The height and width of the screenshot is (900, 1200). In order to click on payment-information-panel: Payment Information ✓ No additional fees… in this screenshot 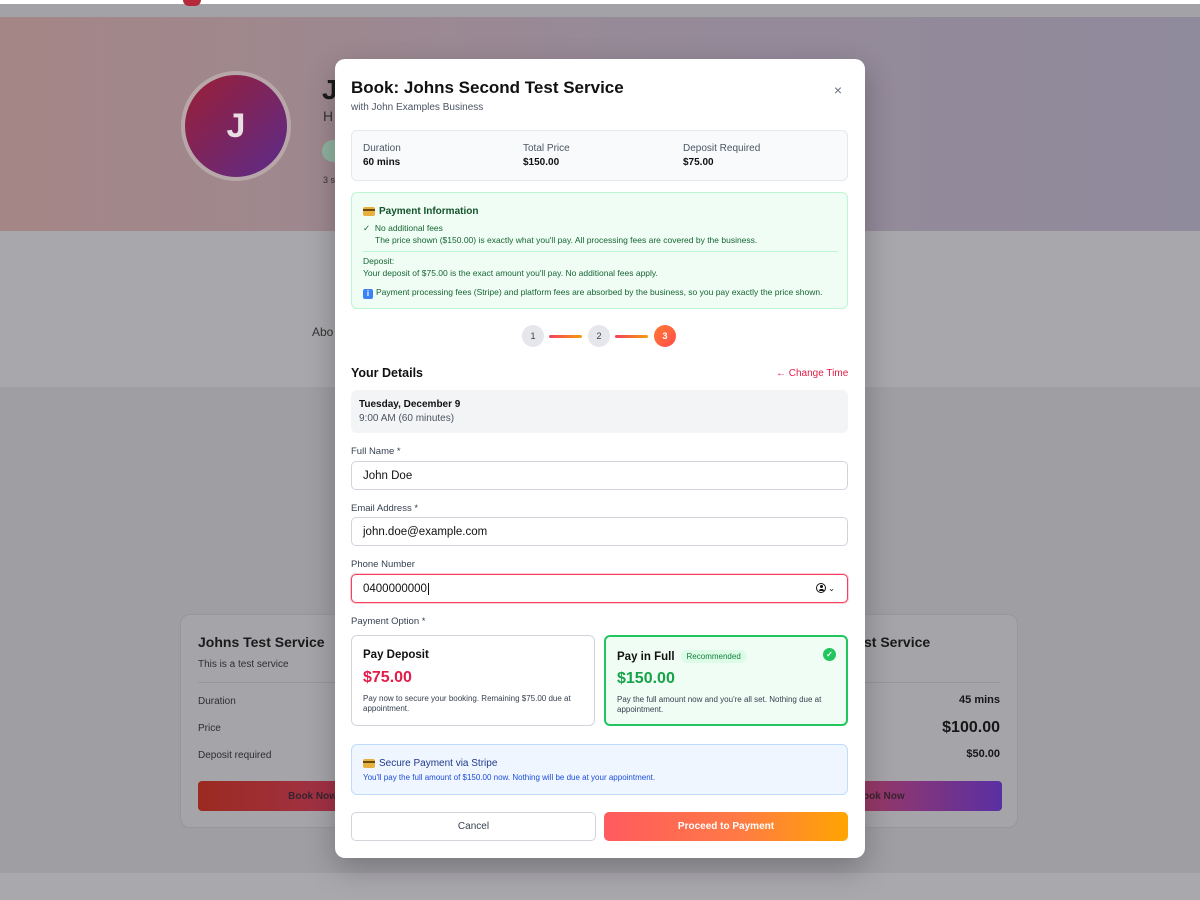, I will do `click(599, 250)`.